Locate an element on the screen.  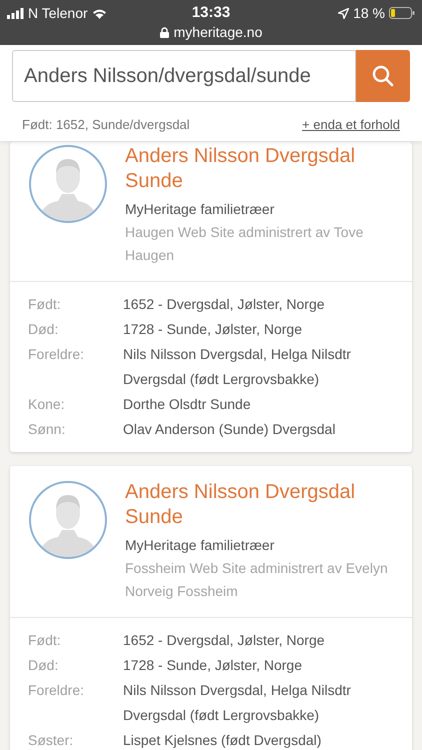
fact-label: Sønn: is located at coordinates (47, 429).